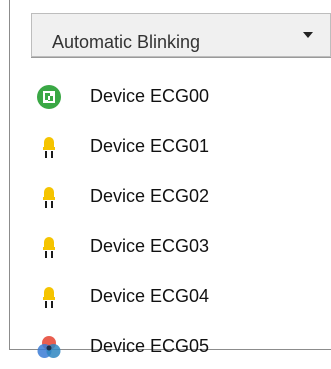 The image size is (331, 369). Describe the element at coordinates (126, 42) in the screenshot. I see `mode-dropdown-value: Automatic Blinking` at that location.